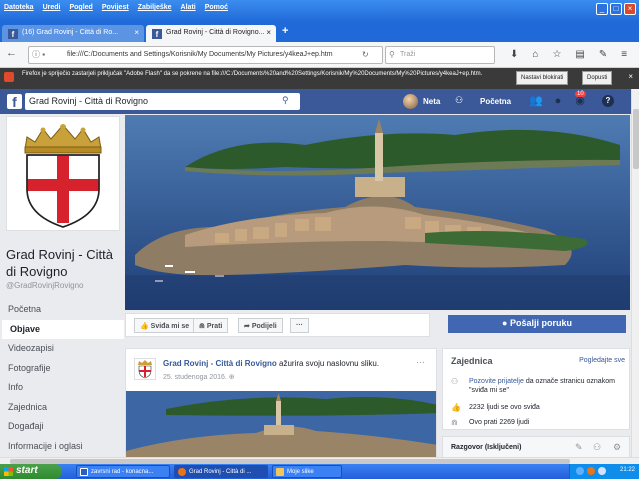 The height and width of the screenshot is (479, 639). What do you see at coordinates (62, 369) in the screenshot?
I see `nav-item-photos: Fotografije` at bounding box center [62, 369].